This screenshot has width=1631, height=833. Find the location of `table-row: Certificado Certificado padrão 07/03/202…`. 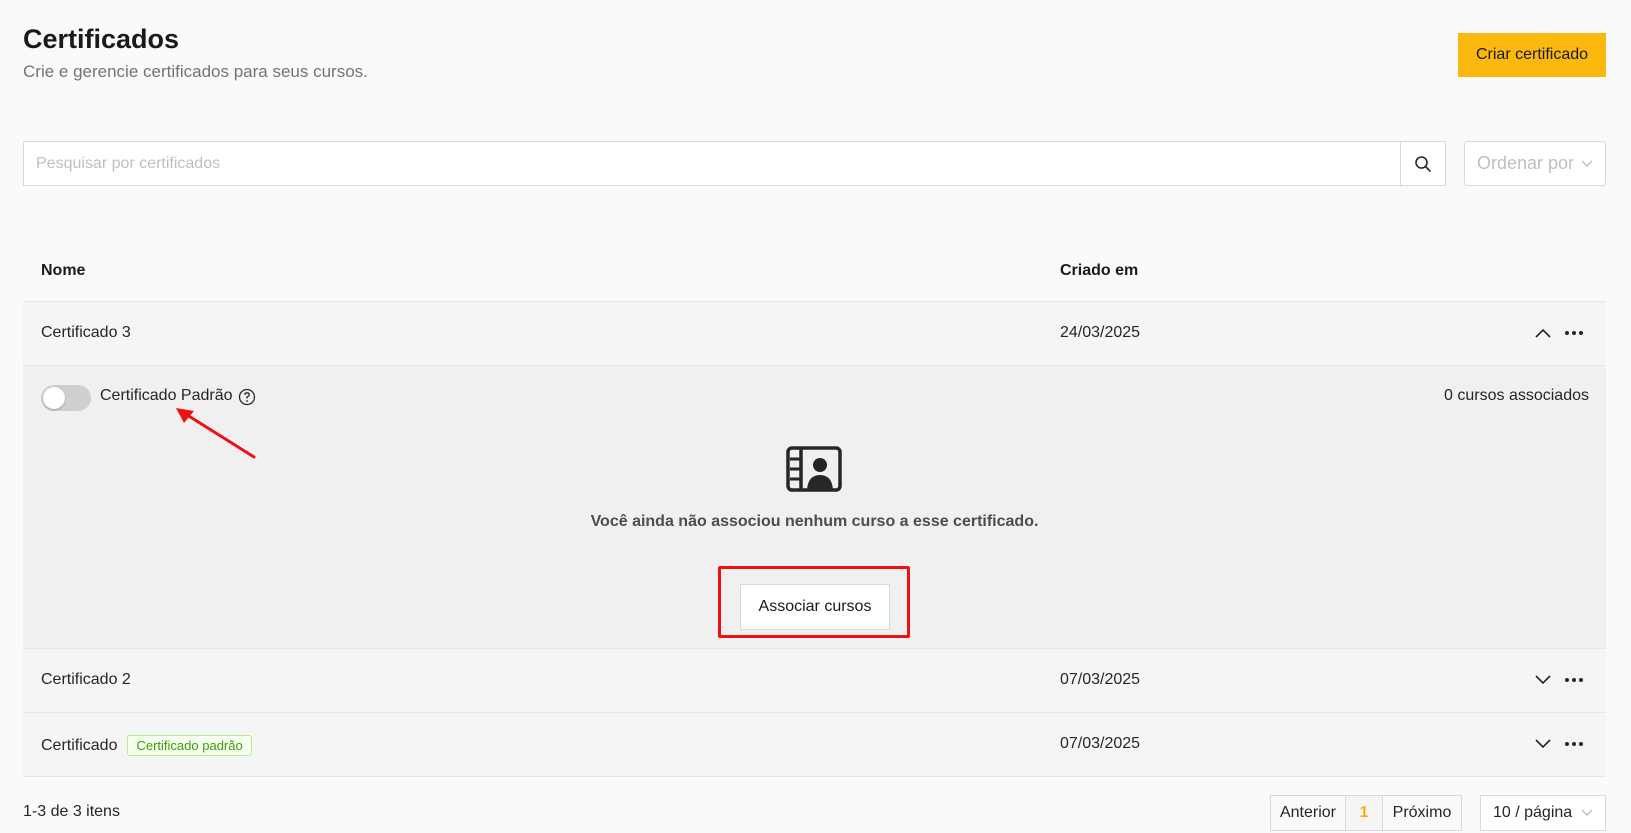

table-row: Certificado Certificado padrão 07/03/202… is located at coordinates (814, 745).